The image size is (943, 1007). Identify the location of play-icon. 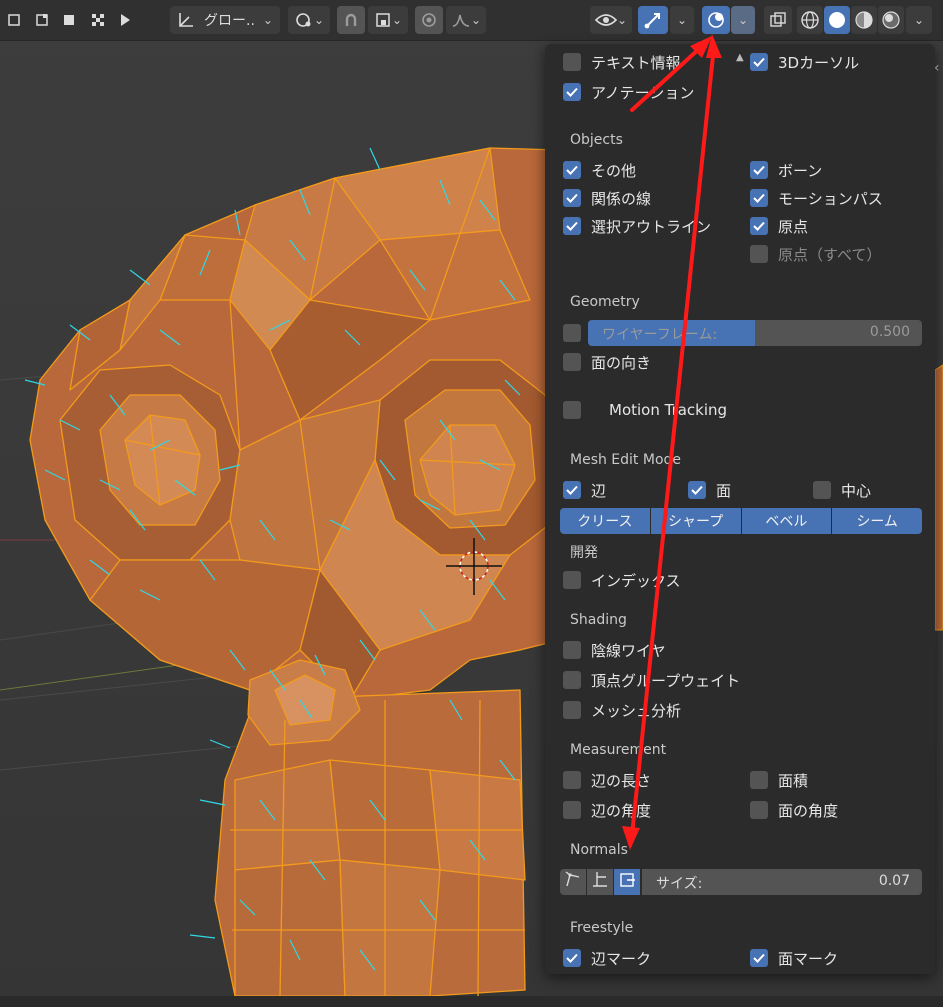
(125, 20).